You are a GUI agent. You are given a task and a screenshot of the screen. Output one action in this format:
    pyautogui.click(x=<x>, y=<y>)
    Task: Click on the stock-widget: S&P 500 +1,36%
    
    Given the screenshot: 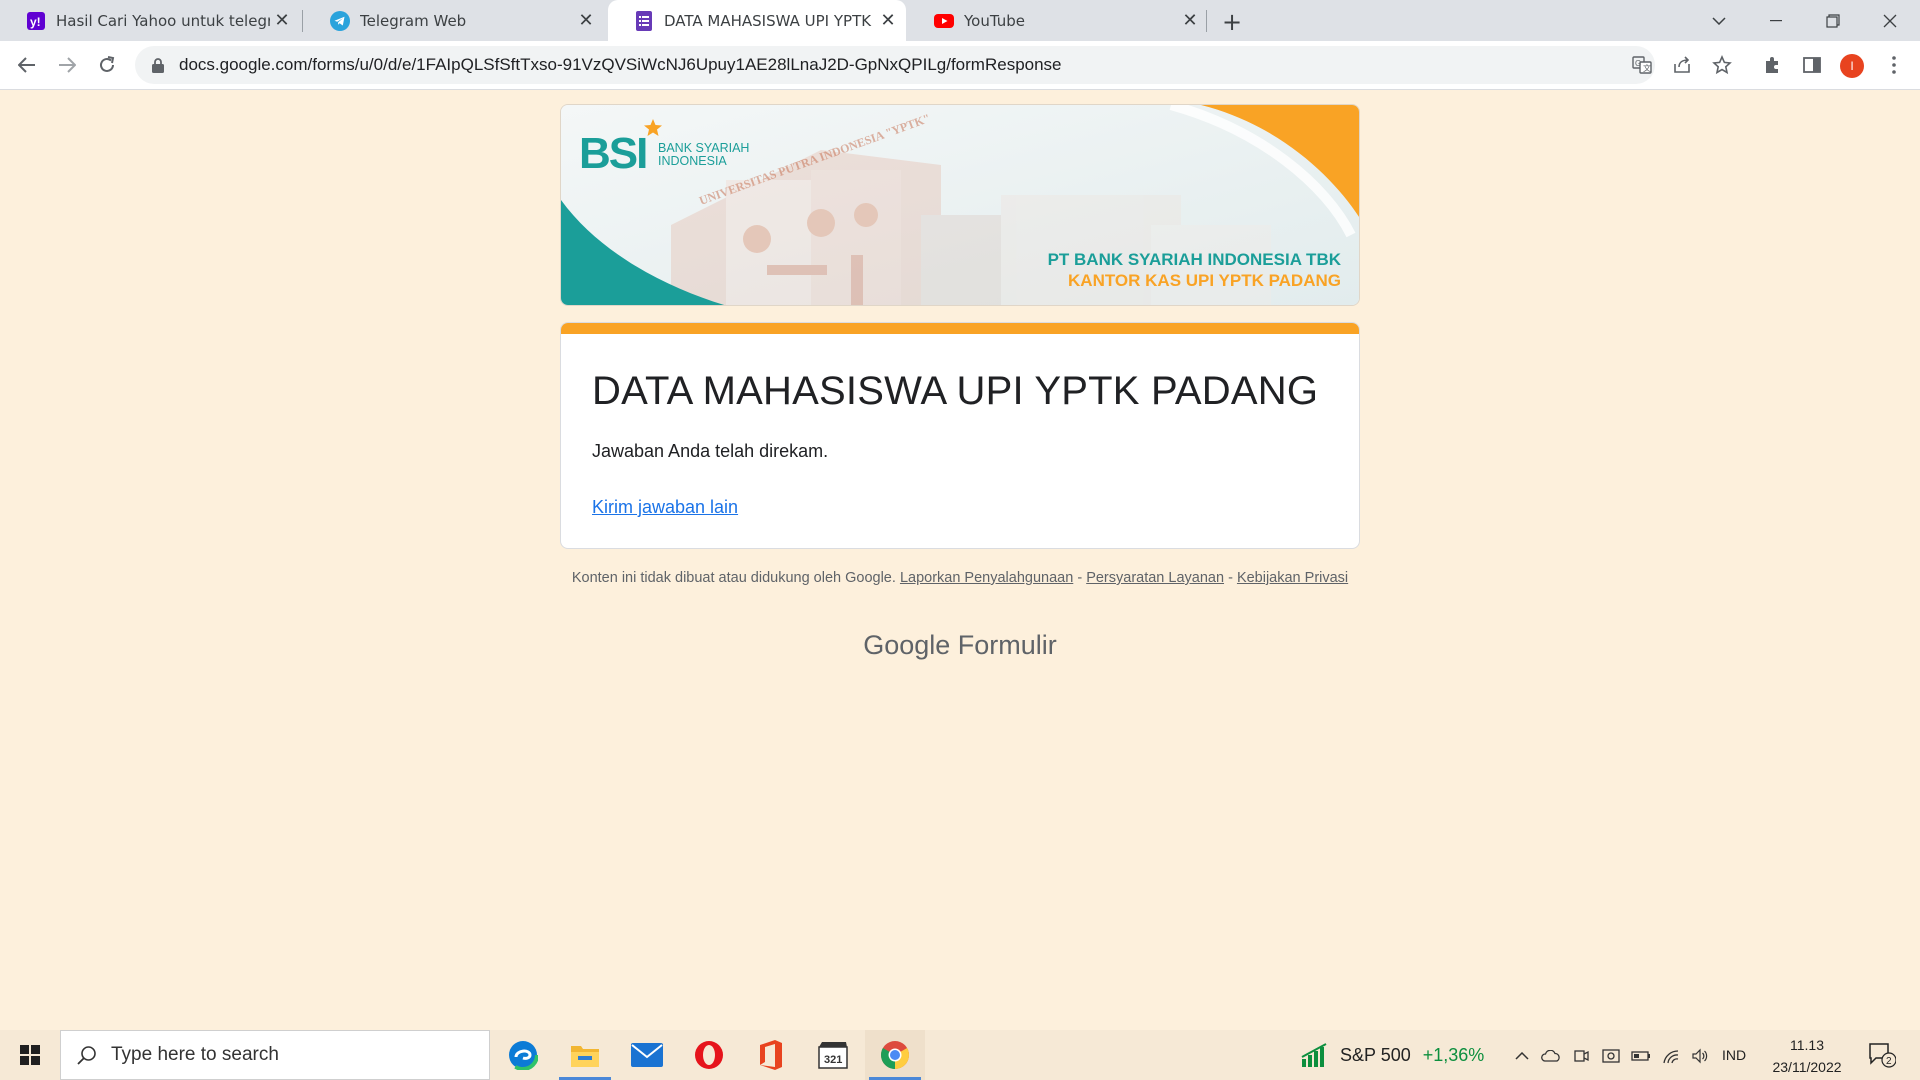 What is the action you would take?
    pyautogui.click(x=1392, y=1055)
    